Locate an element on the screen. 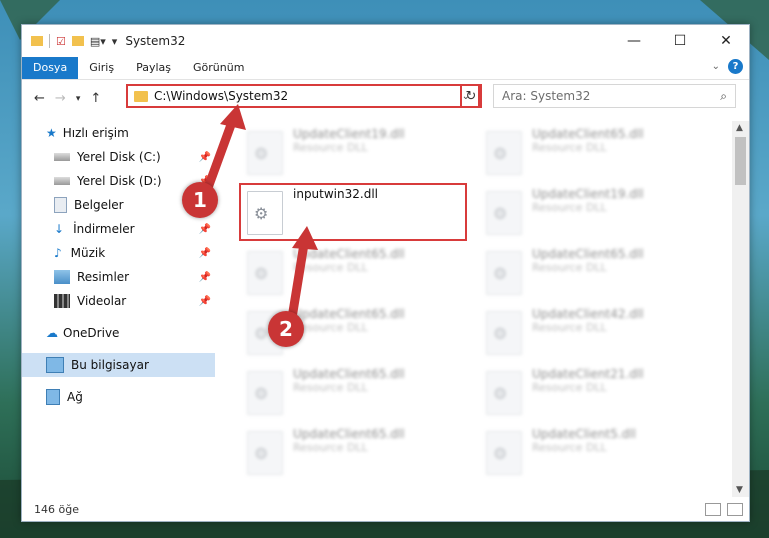 Image resolution: width=769 pixels, height=538 pixels. step-marker-2: 2 is located at coordinates (286, 329).